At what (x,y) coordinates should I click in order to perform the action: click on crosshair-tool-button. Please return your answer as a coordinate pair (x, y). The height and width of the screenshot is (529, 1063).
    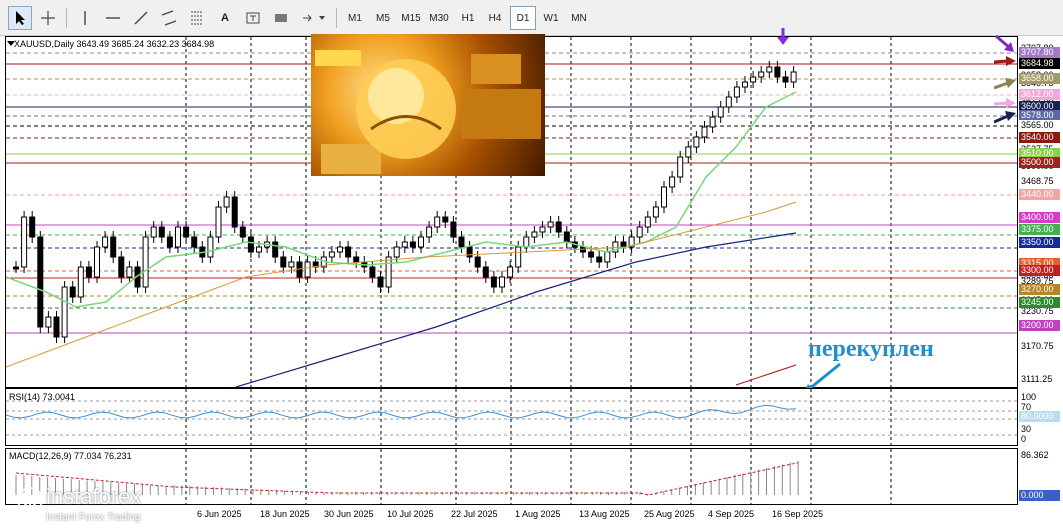
    Looking at the image, I should click on (48, 18).